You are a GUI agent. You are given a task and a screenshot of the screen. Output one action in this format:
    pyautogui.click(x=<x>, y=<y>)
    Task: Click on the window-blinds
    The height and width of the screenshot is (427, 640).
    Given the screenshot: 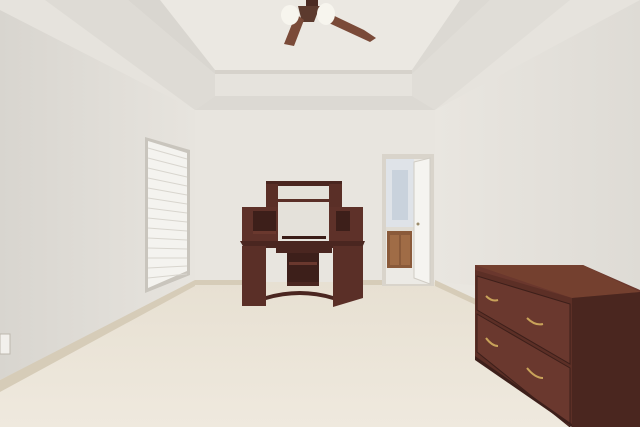 What is the action you would take?
    pyautogui.click(x=167, y=215)
    